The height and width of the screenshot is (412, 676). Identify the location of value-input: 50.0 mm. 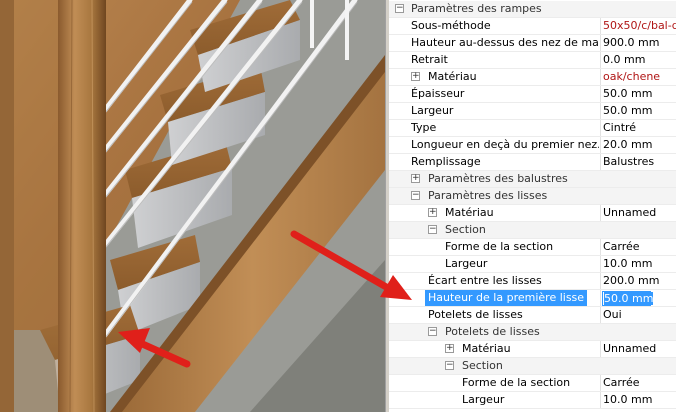
(628, 298).